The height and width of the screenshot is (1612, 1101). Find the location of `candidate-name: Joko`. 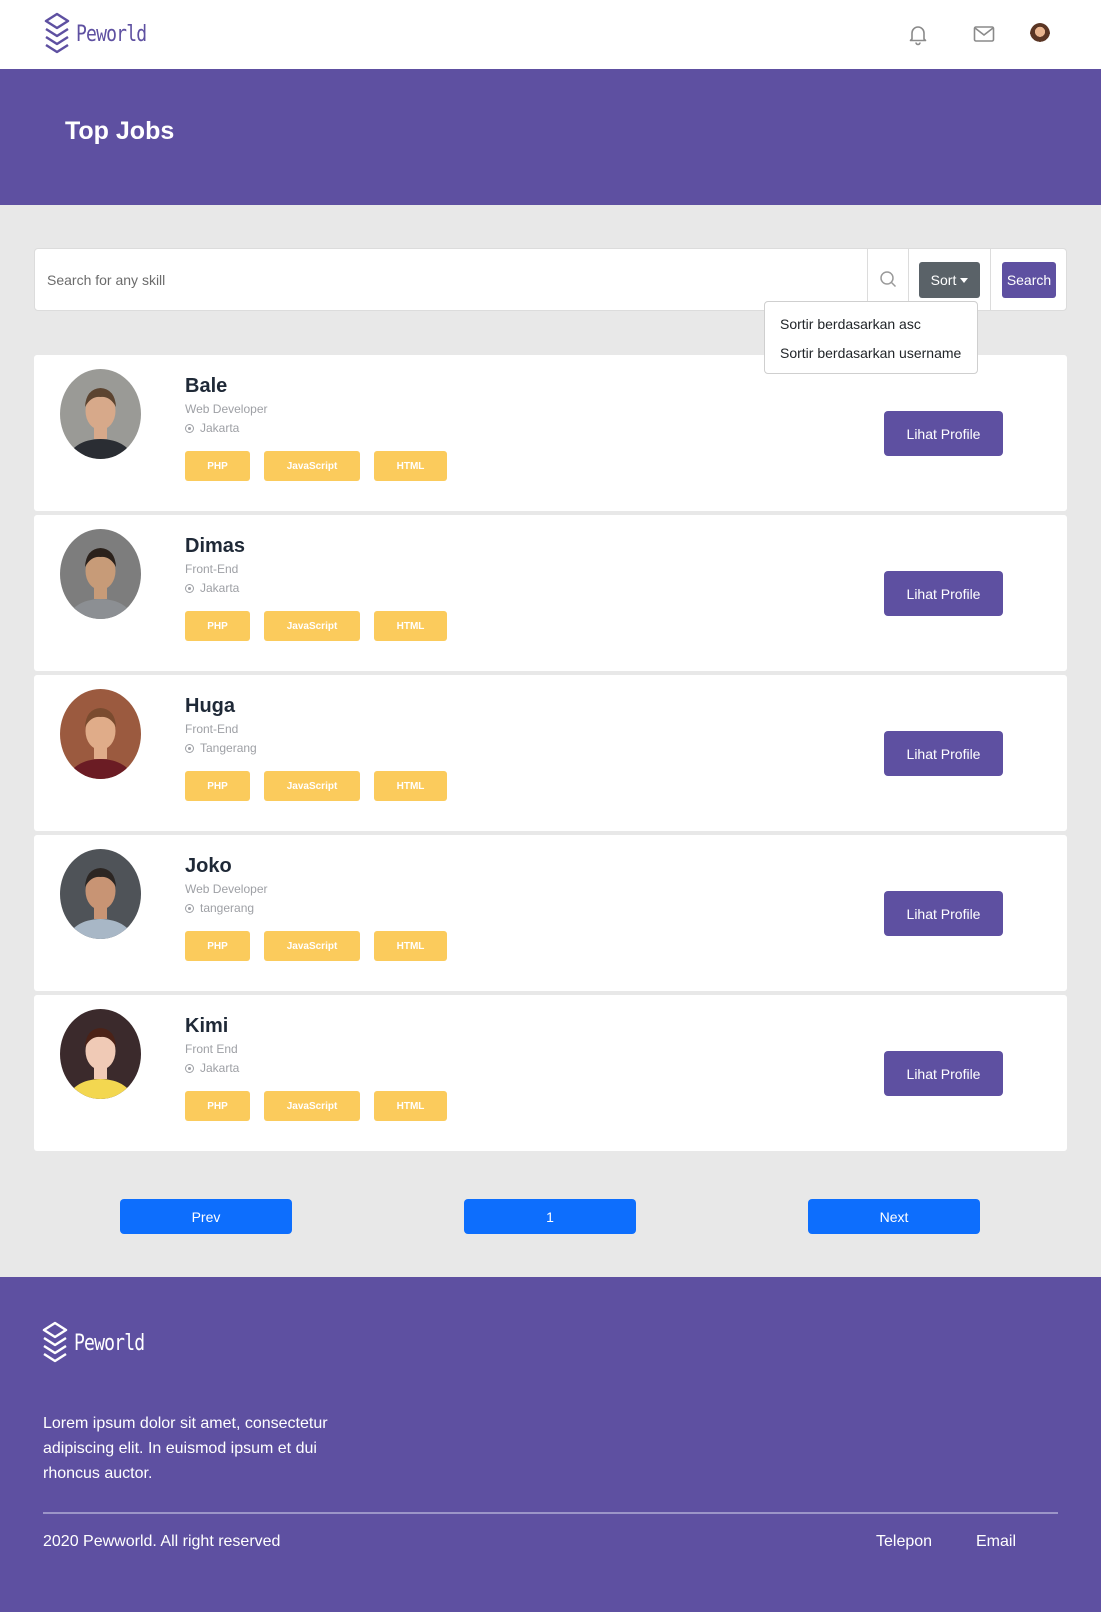

candidate-name: Joko is located at coordinates (208, 866).